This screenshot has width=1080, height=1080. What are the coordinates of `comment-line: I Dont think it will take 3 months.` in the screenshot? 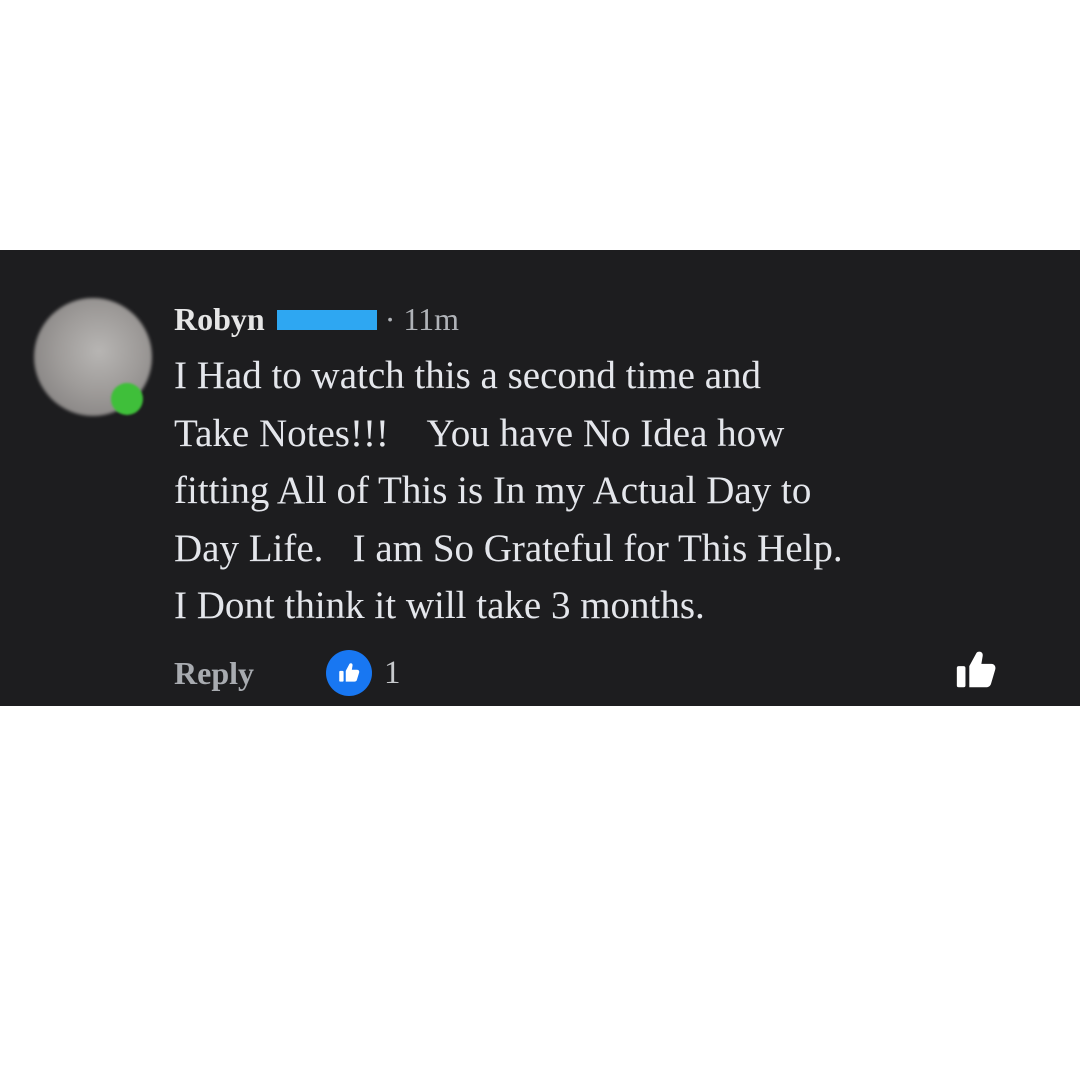 It's located at (439, 605).